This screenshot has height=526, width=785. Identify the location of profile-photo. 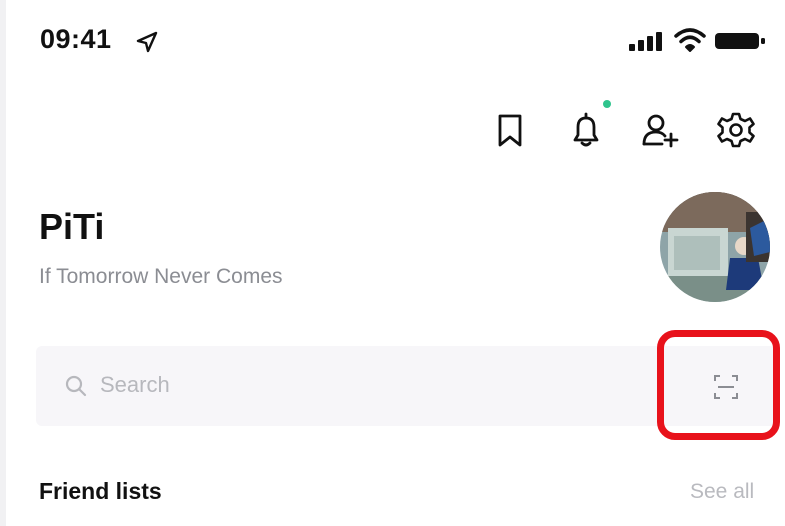
(715, 247).